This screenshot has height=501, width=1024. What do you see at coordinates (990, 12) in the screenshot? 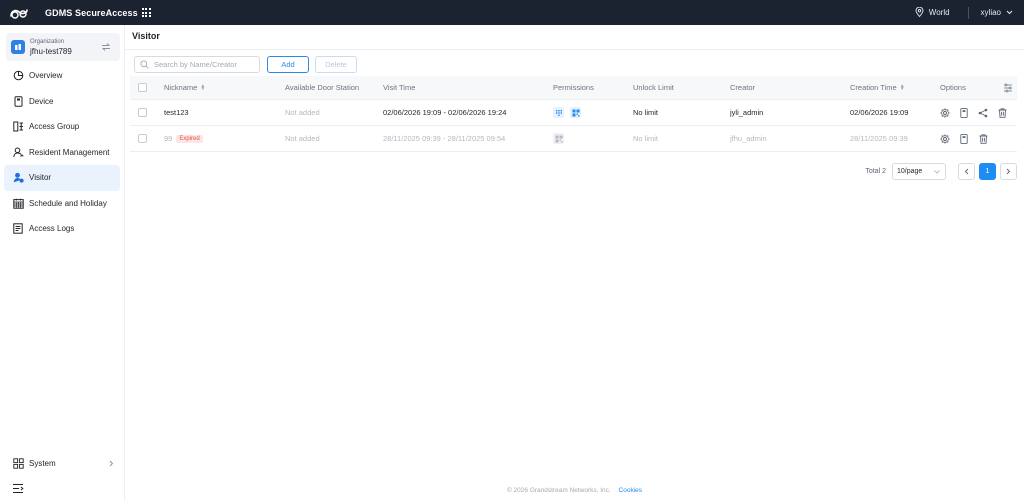
I see `username: xyliao` at bounding box center [990, 12].